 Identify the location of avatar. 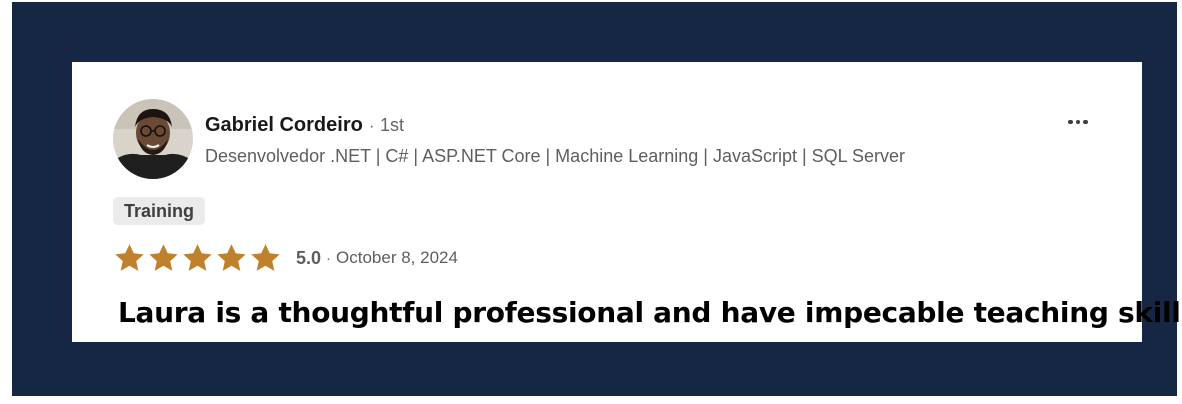
(153, 139).